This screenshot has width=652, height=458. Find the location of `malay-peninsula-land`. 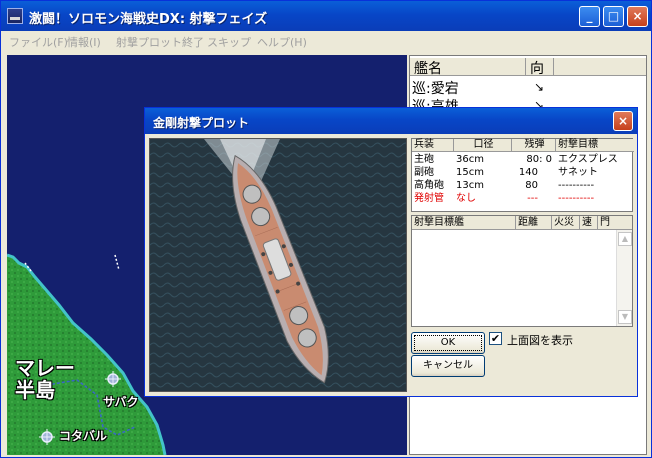

malay-peninsula-land is located at coordinates (86, 355).